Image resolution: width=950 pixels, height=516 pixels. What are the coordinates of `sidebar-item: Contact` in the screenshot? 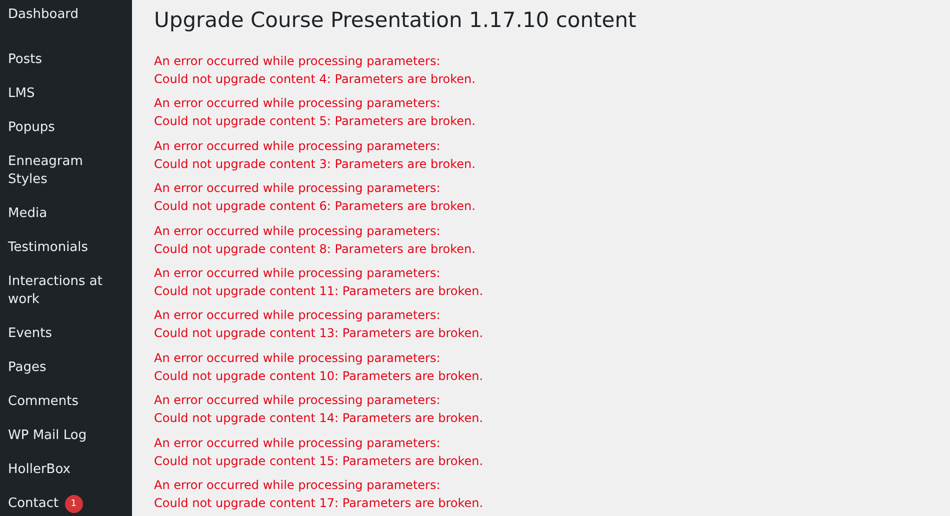 It's located at (33, 504).